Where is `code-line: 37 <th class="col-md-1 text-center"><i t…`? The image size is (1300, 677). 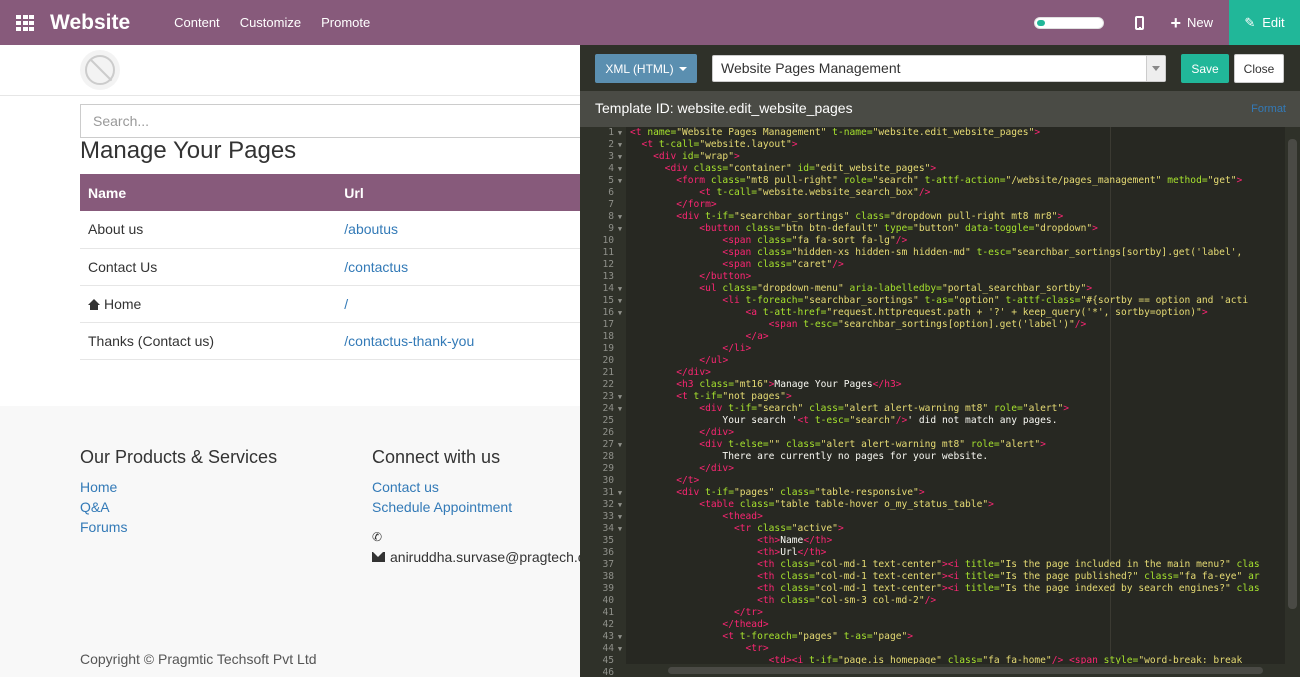 code-line: 37 <th class="col-md-1 text-center"><i t… is located at coordinates (932, 565).